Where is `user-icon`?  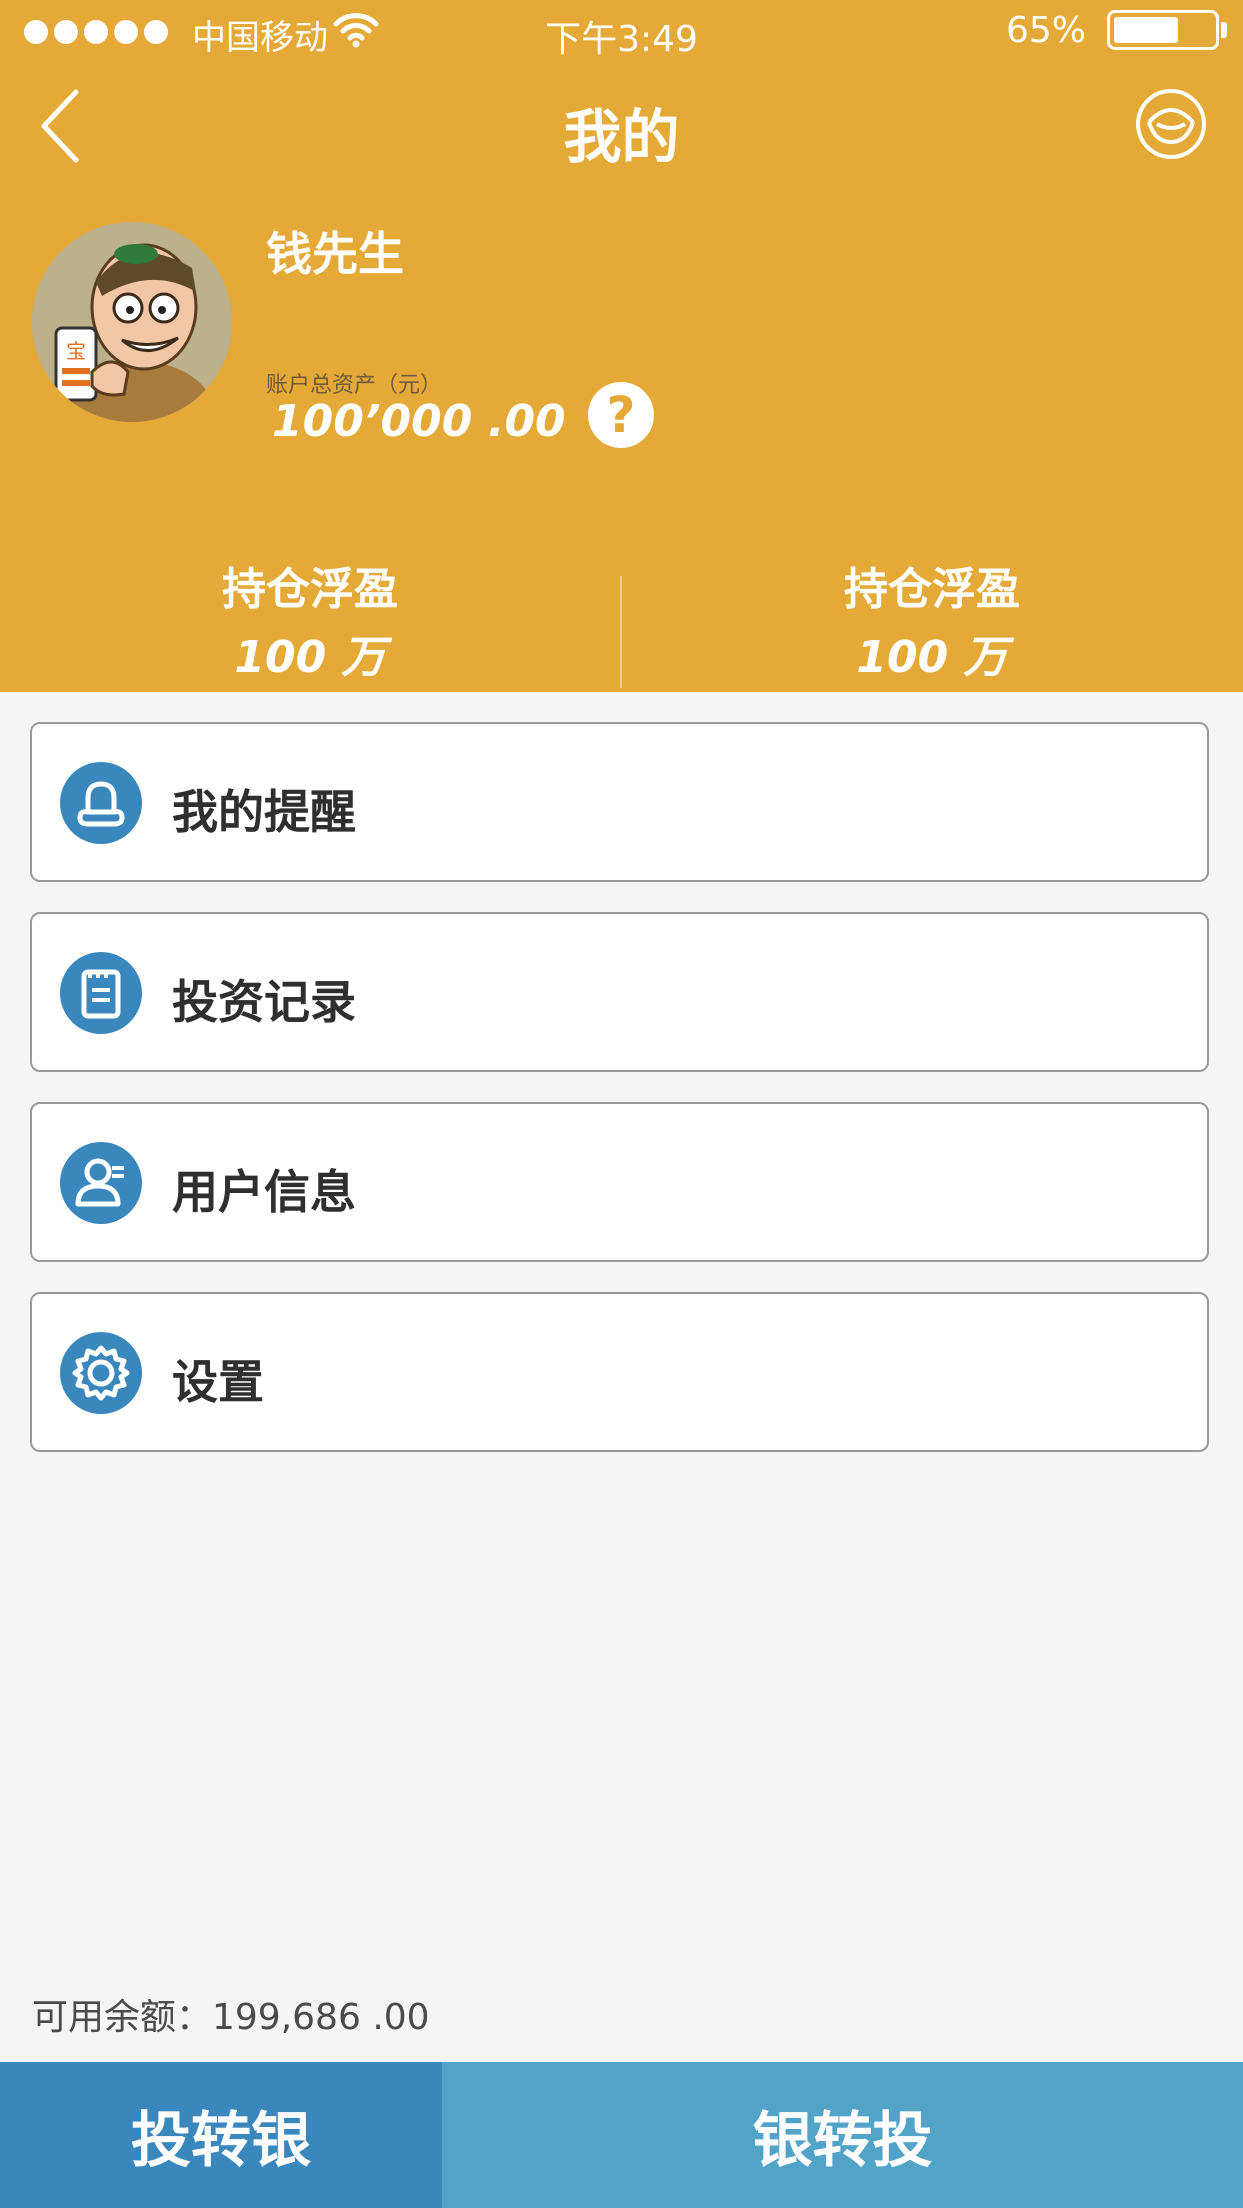
user-icon is located at coordinates (101, 1183).